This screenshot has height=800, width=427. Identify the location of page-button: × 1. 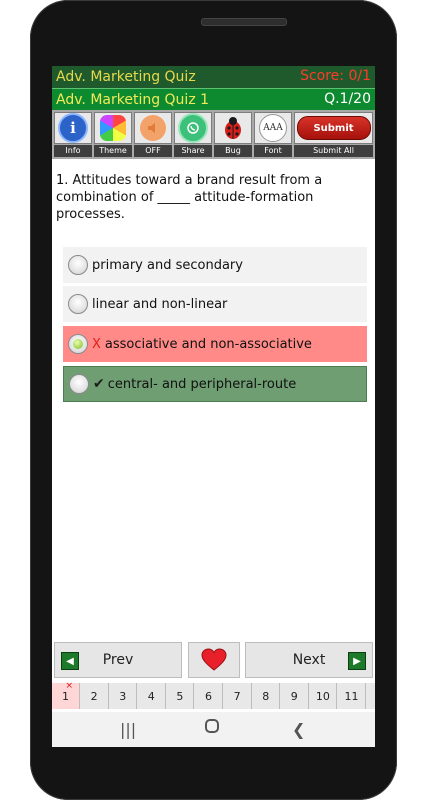
(66, 695).